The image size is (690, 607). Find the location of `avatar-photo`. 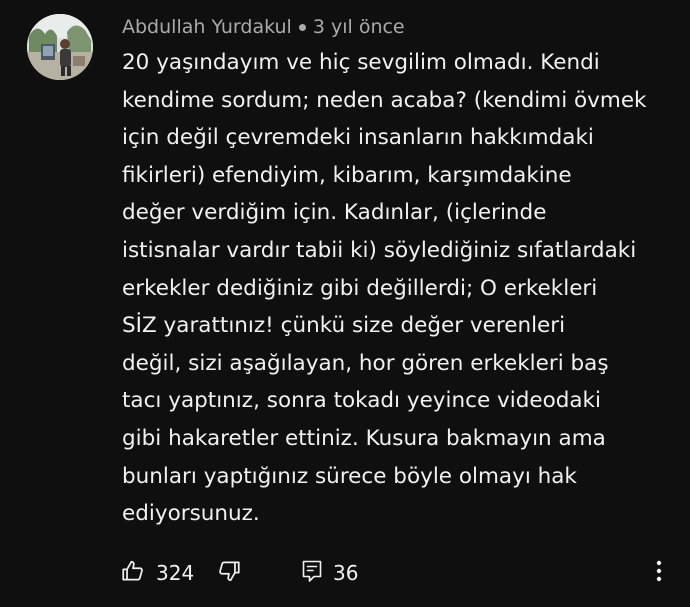

avatar-photo is located at coordinates (60, 47).